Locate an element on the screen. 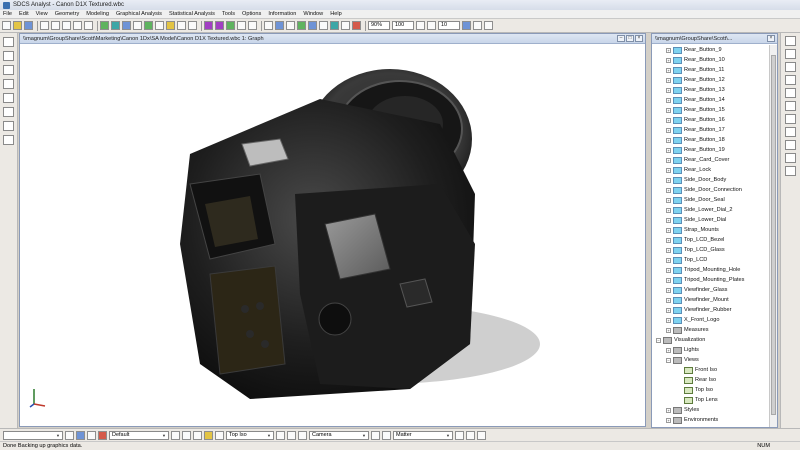 The width and height of the screenshot is (800, 450). tree-item: + Top_LCD_Glass is located at coordinates (711, 250).